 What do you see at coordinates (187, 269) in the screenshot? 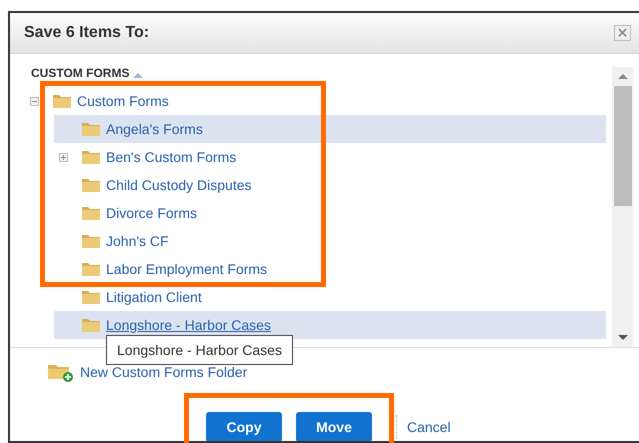
I see `folder-link: Labor Employment Forms` at bounding box center [187, 269].